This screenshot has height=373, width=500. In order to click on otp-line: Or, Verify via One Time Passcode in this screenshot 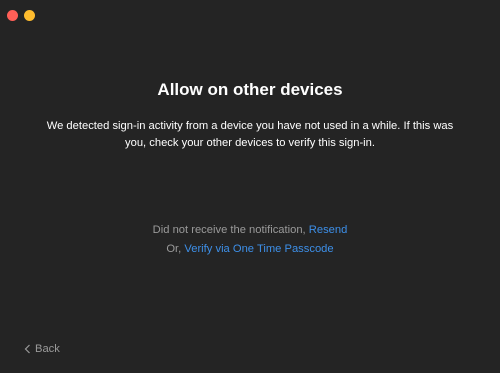, I will do `click(250, 249)`.